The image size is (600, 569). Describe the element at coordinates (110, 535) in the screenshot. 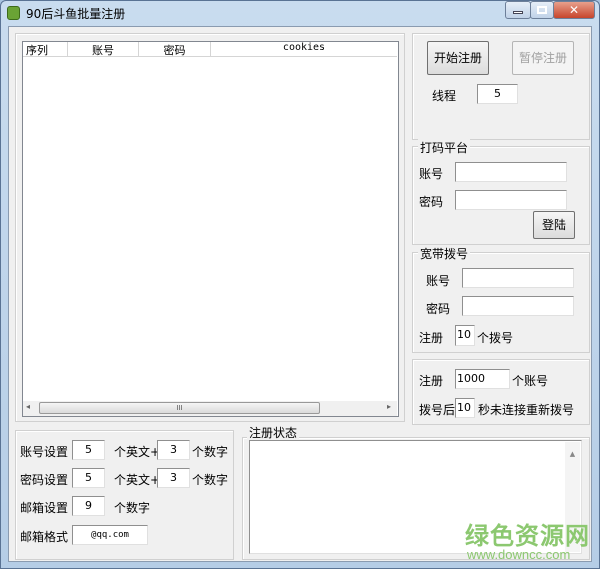

I see `email-format-input: @qq.com` at that location.